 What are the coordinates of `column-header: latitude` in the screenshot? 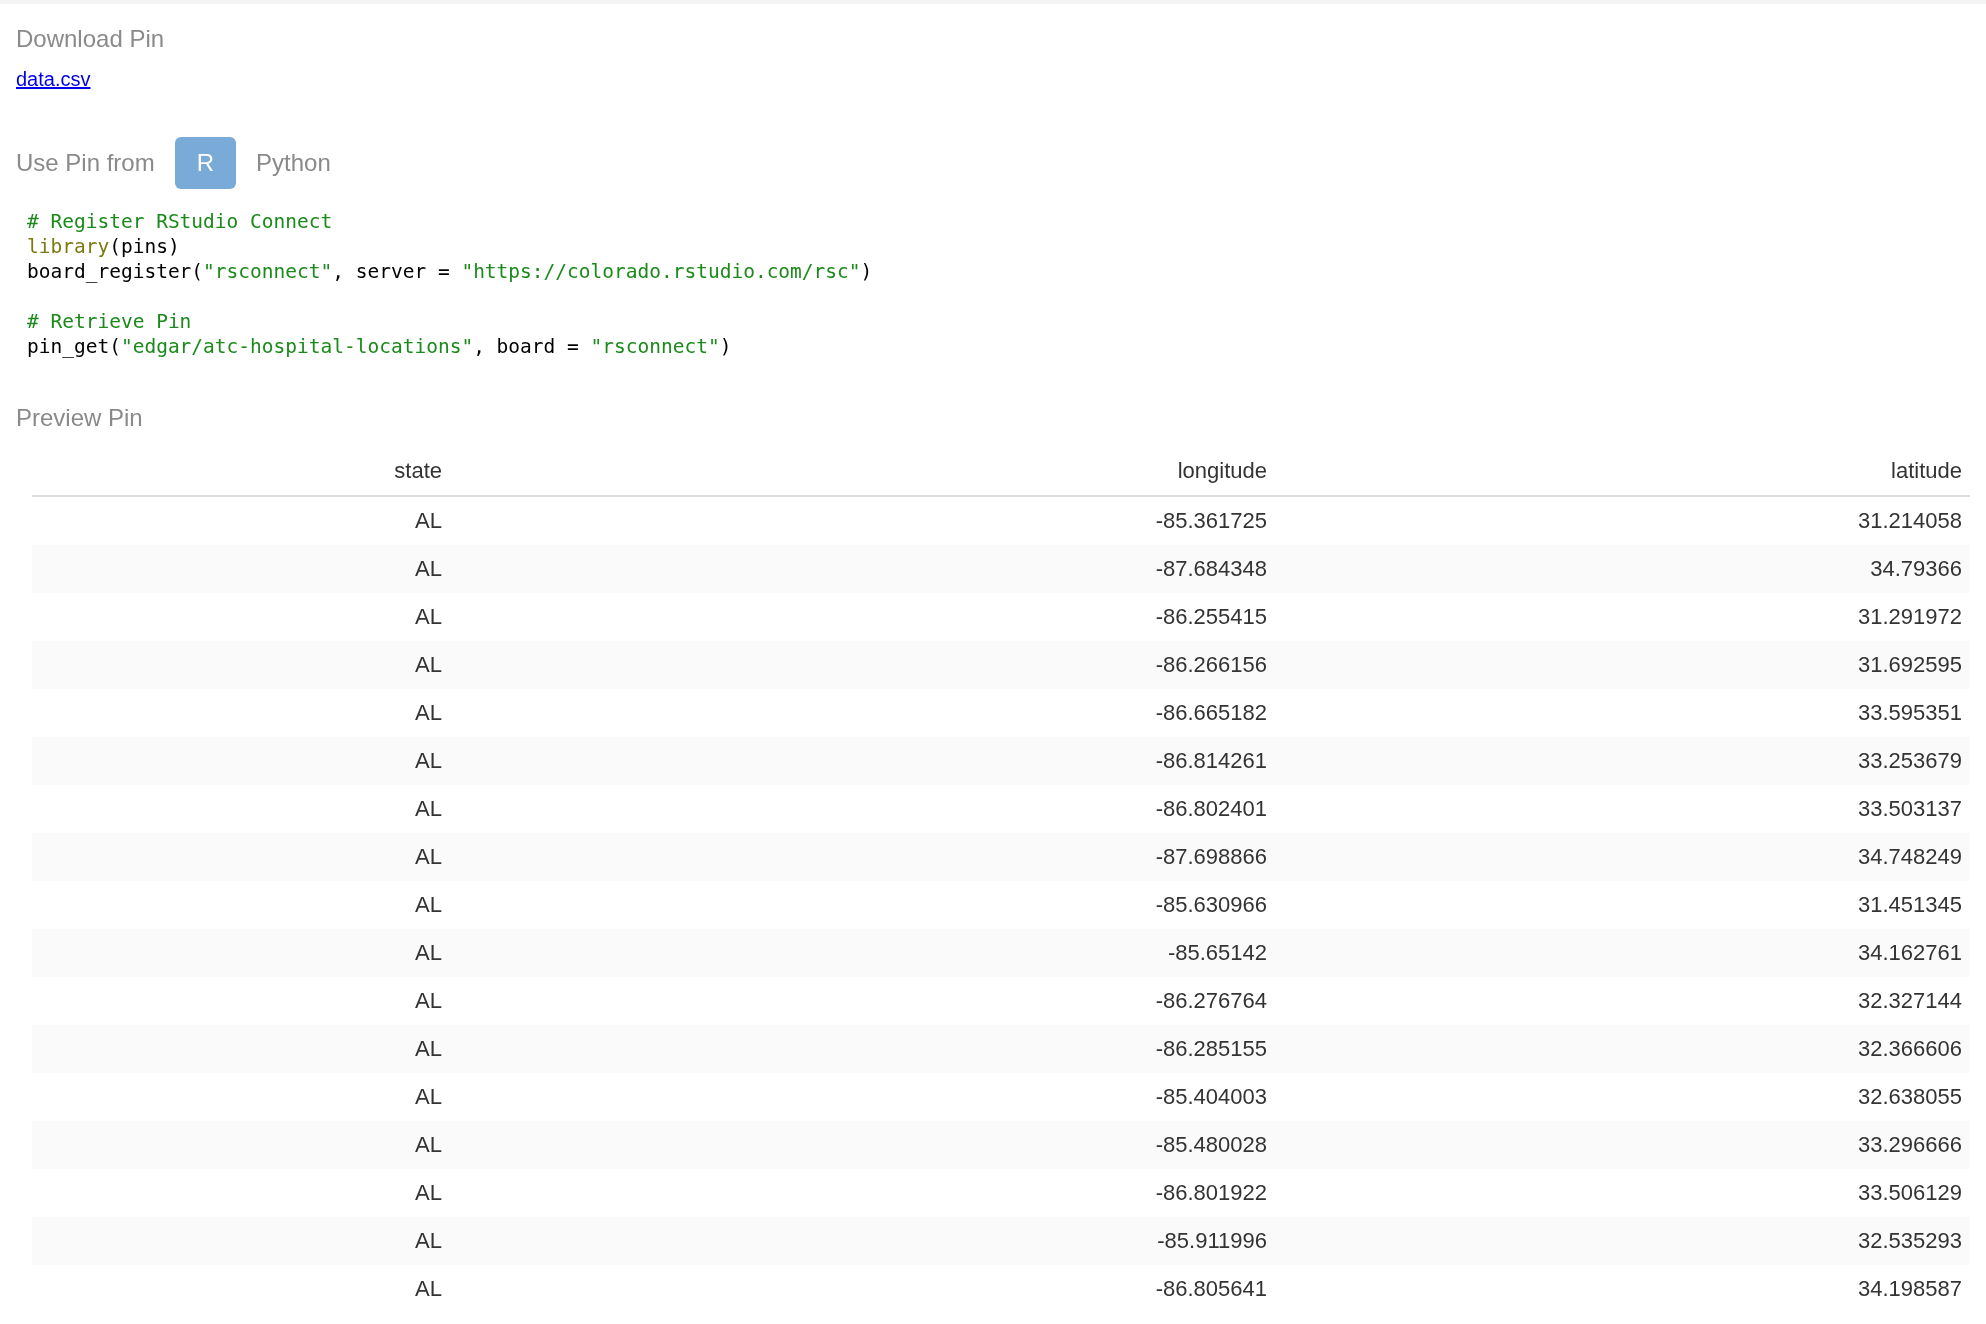 It's located at (1926, 471).